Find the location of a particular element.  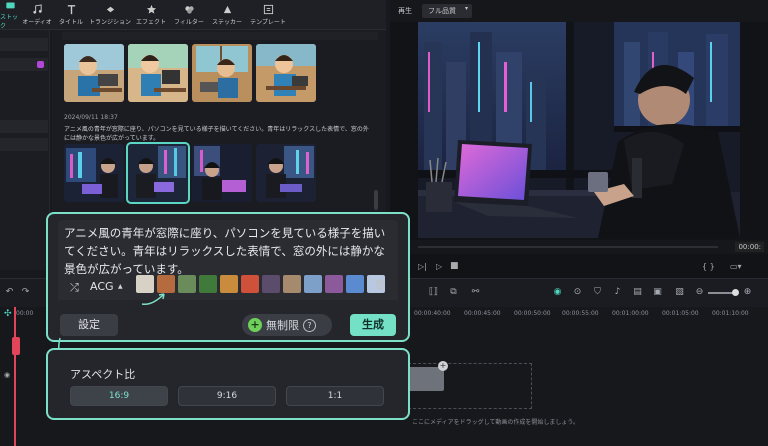

snap-icon: ✣ is located at coordinates (9, 314).